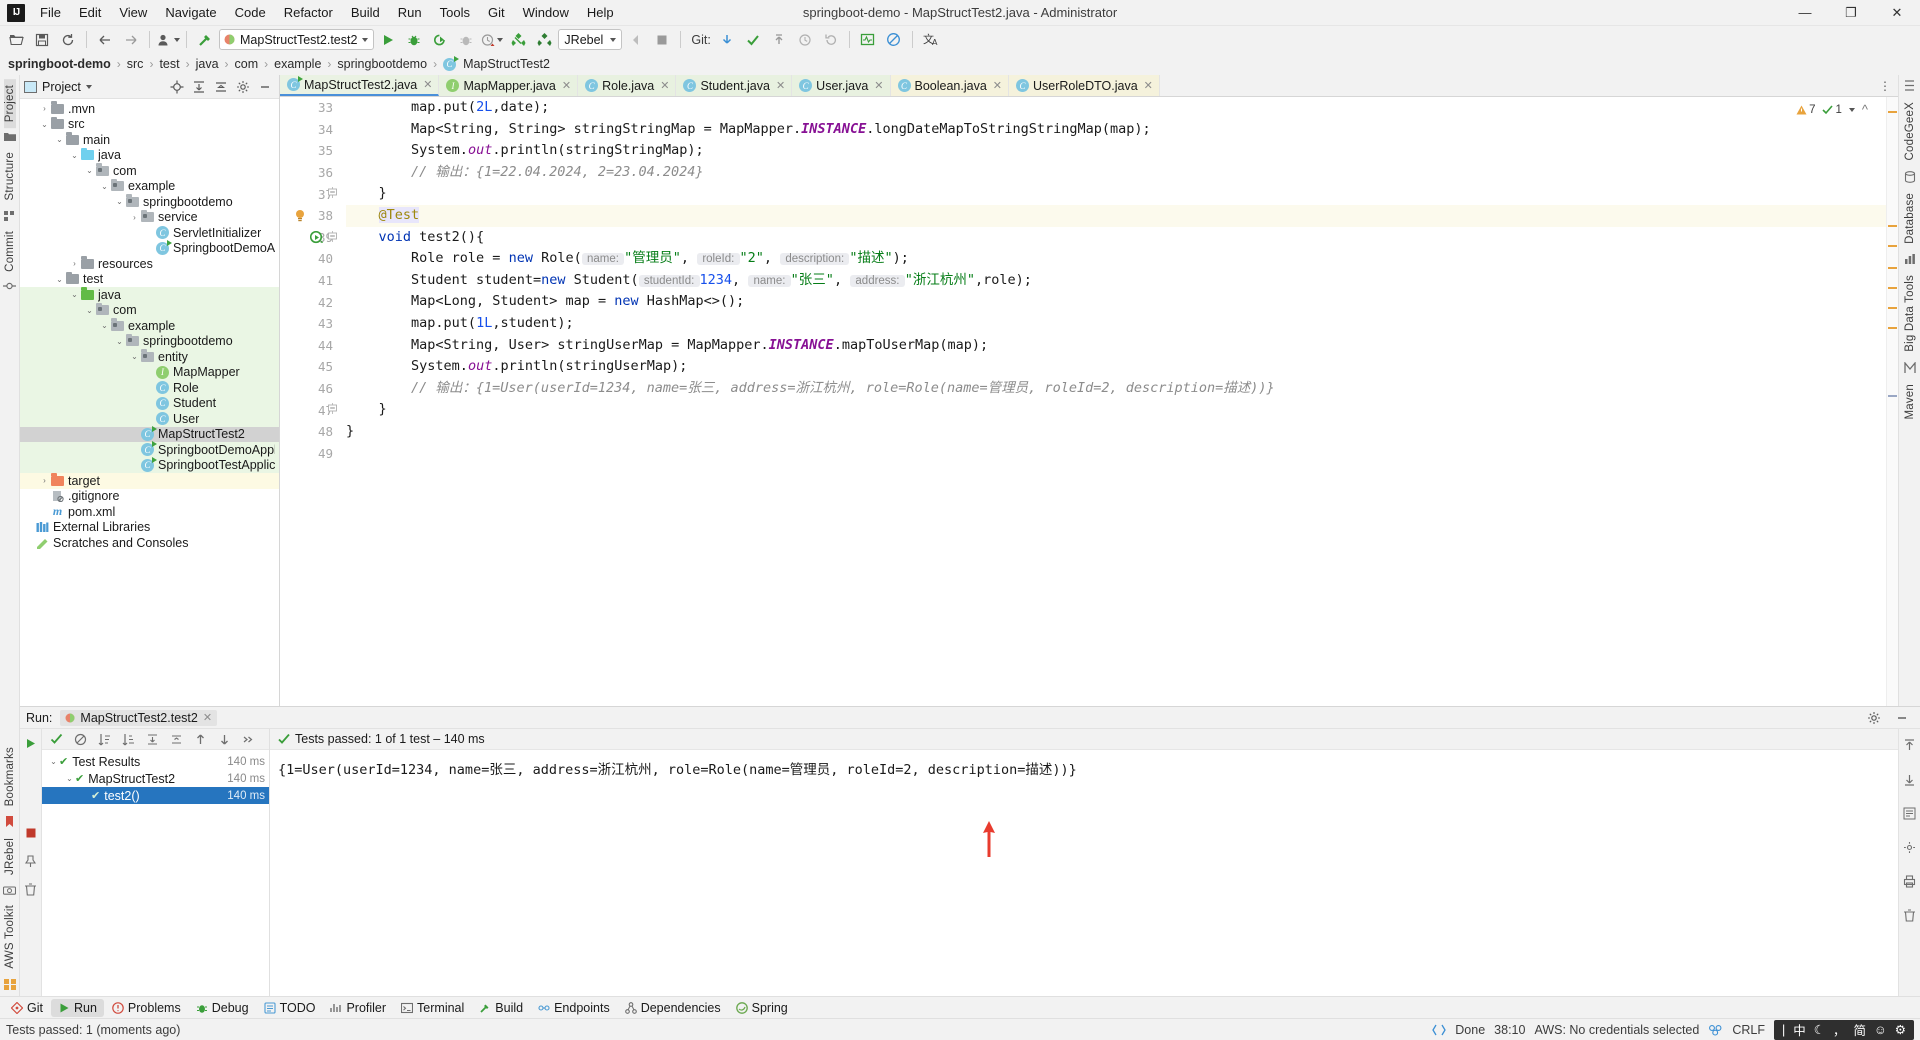  I want to click on editor-tab-user-java: C User.java ✕, so click(841, 85).